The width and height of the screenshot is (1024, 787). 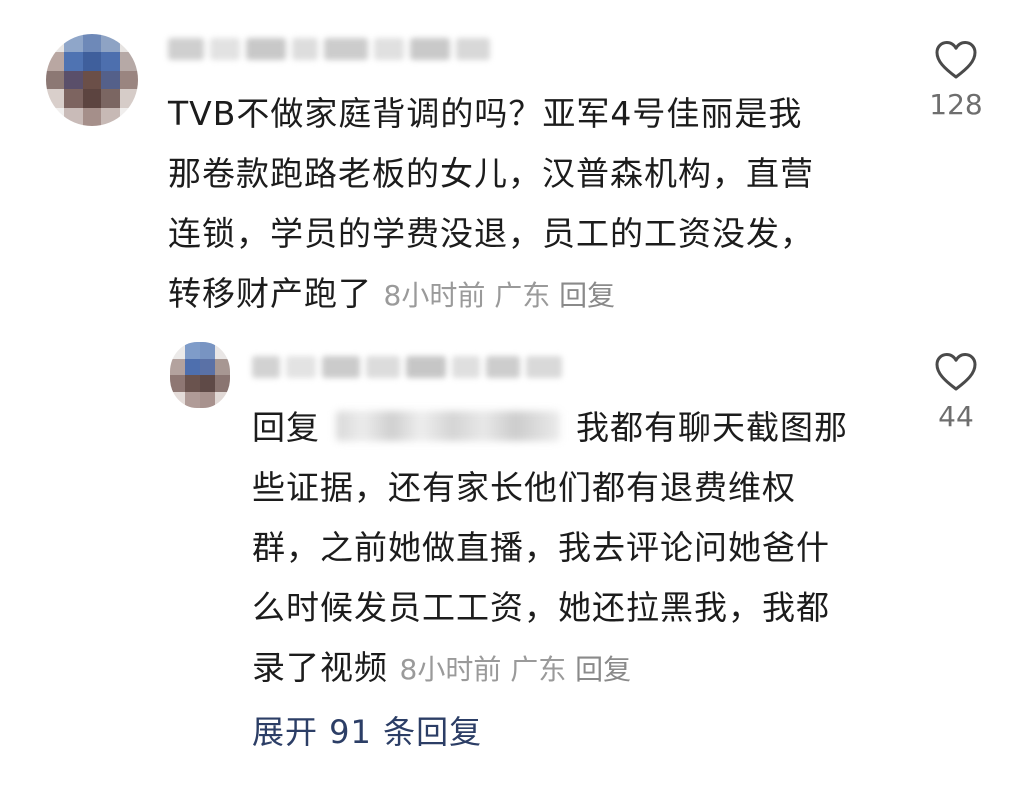 I want to click on commenter-username-redacted, so click(x=329, y=49).